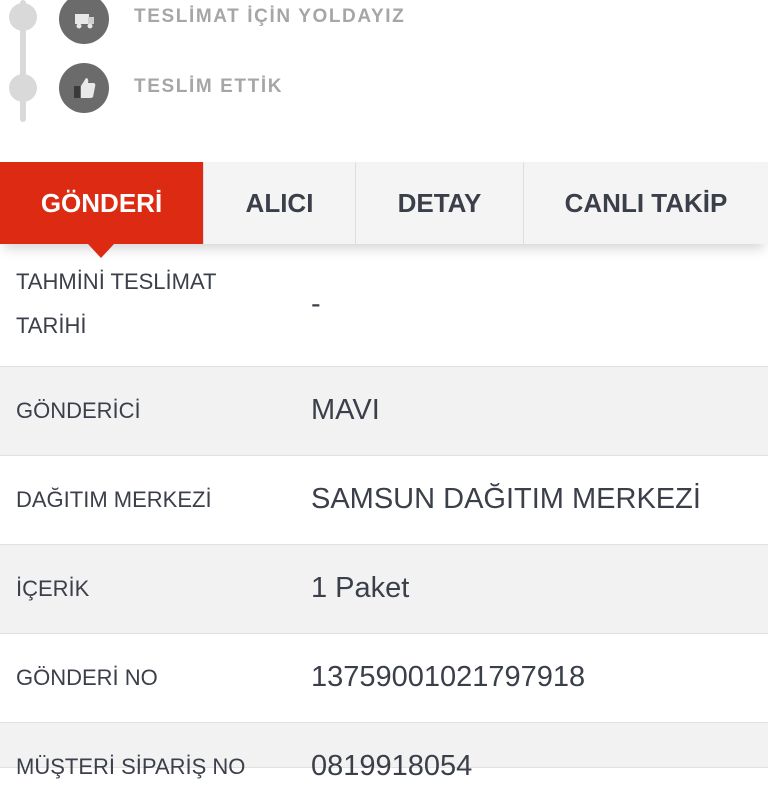 Image resolution: width=768 pixels, height=789 pixels. I want to click on tab-alici: ALICI, so click(279, 203).